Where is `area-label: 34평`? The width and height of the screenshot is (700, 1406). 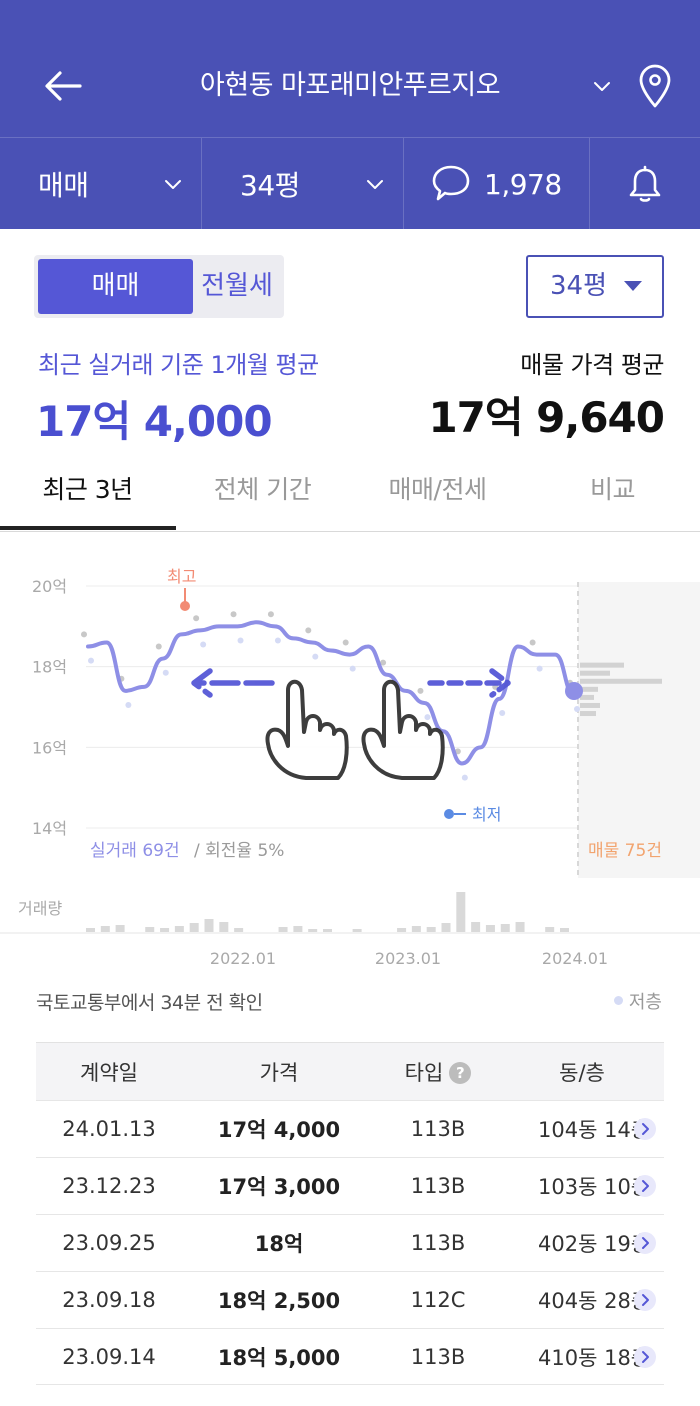
area-label: 34평 is located at coordinates (270, 185).